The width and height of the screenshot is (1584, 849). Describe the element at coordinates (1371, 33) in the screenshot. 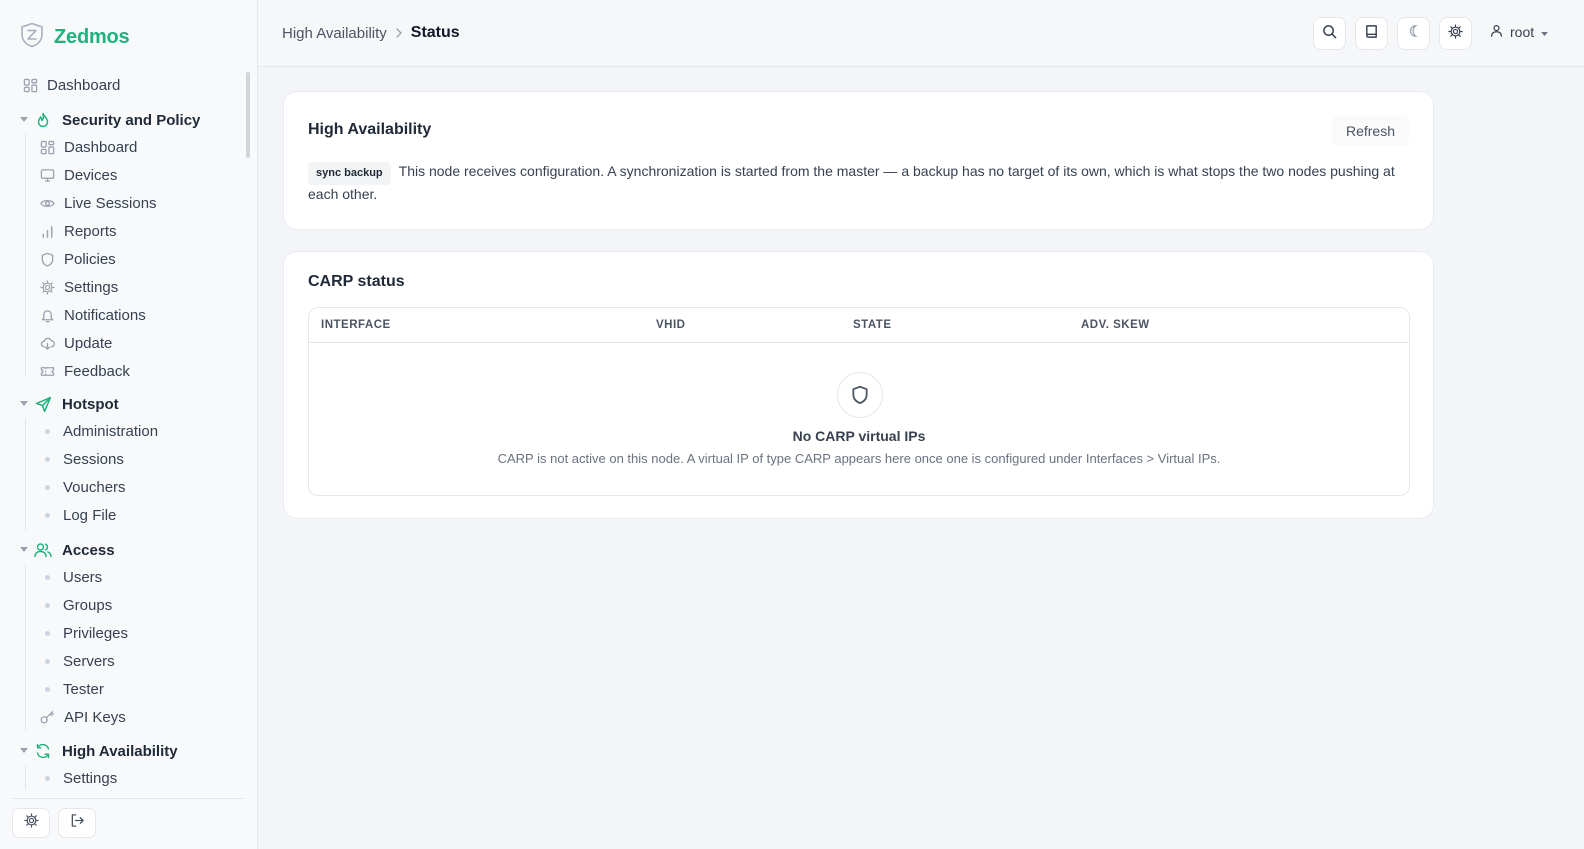

I see `docs-button` at that location.